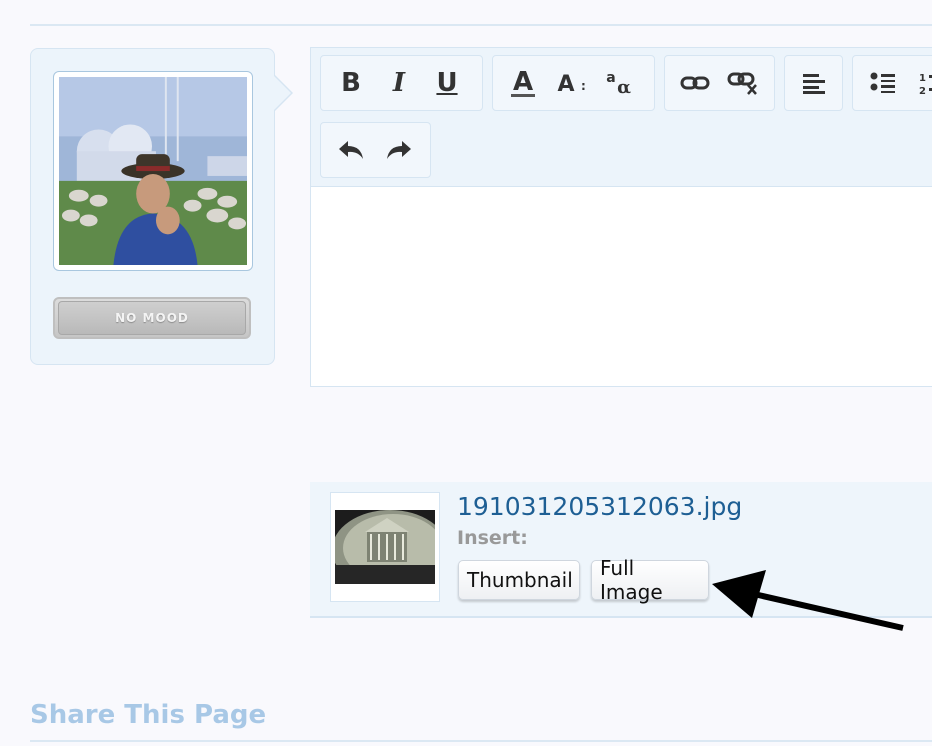  Describe the element at coordinates (375, 150) in the screenshot. I see `toolbar-group-history` at that location.